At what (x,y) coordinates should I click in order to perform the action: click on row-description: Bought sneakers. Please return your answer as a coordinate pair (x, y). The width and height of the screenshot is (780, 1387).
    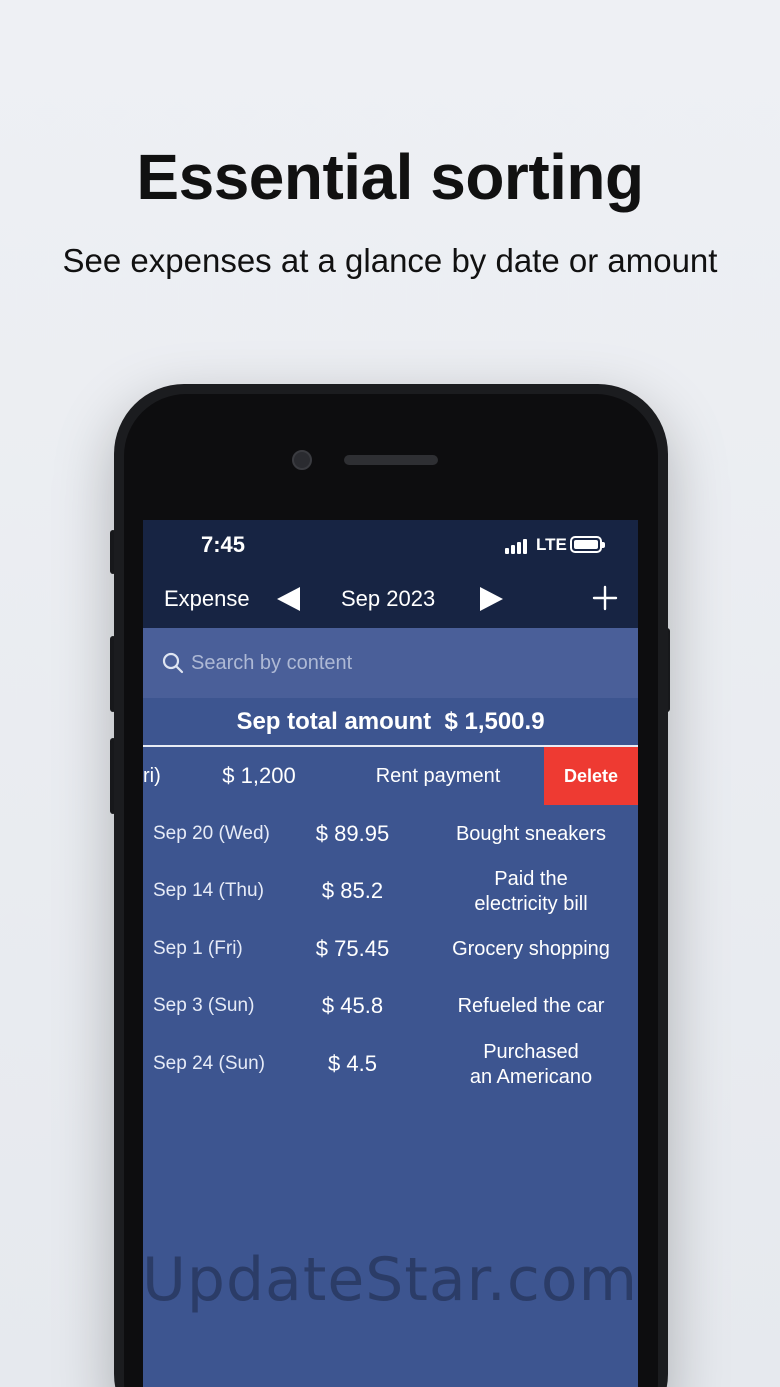
    Looking at the image, I should click on (531, 834).